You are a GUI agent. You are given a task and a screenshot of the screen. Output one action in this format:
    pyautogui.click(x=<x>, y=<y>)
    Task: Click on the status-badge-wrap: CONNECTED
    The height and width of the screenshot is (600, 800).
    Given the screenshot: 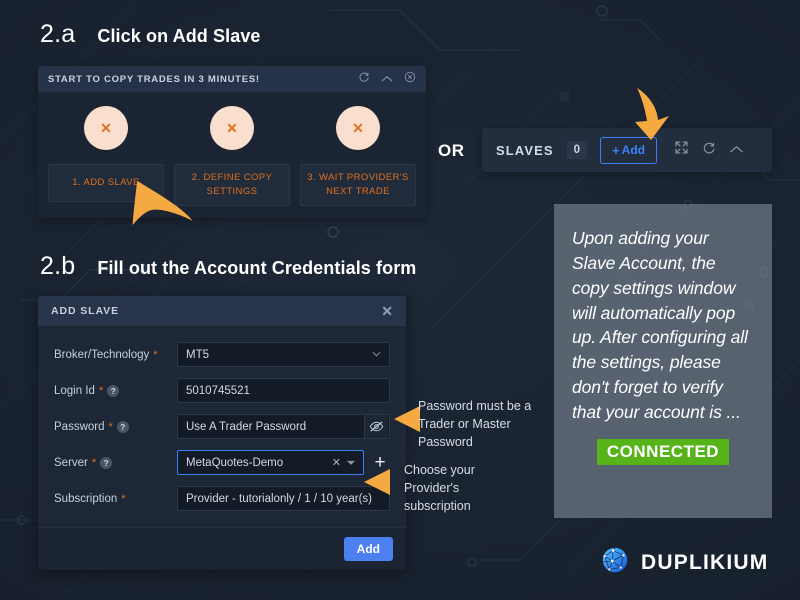 What is the action you would take?
    pyautogui.click(x=663, y=451)
    